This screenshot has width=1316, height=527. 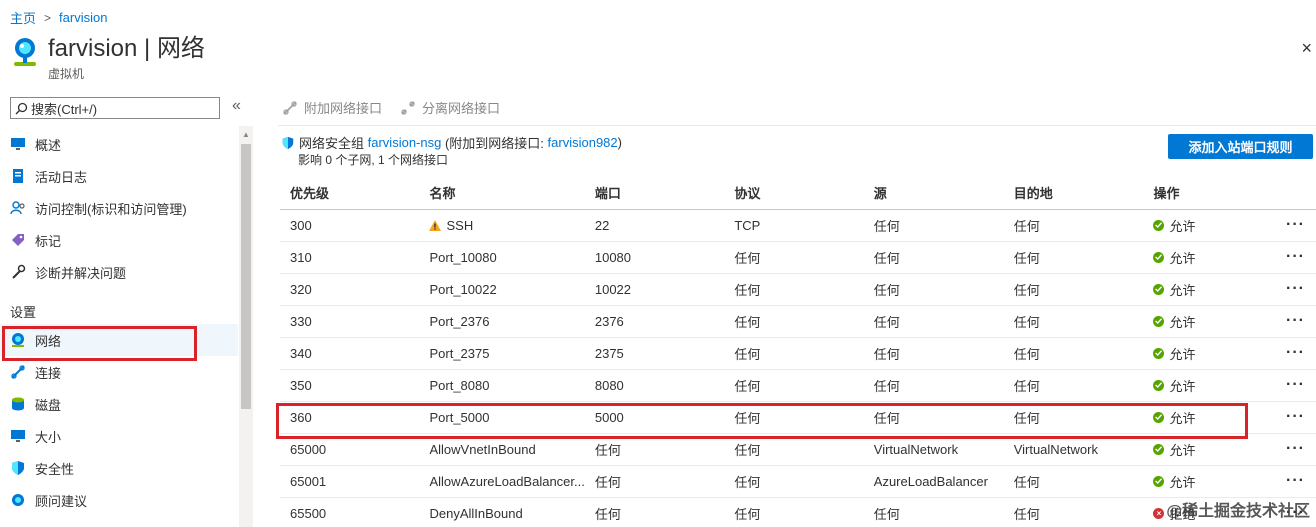 What do you see at coordinates (119, 240) in the screenshot?
I see `sidebar-item-tags: 标记` at bounding box center [119, 240].